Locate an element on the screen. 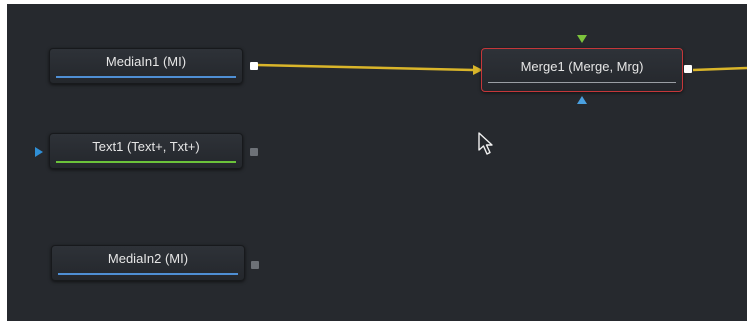 The width and height of the screenshot is (747, 325). node-text1-color-bar is located at coordinates (146, 162).